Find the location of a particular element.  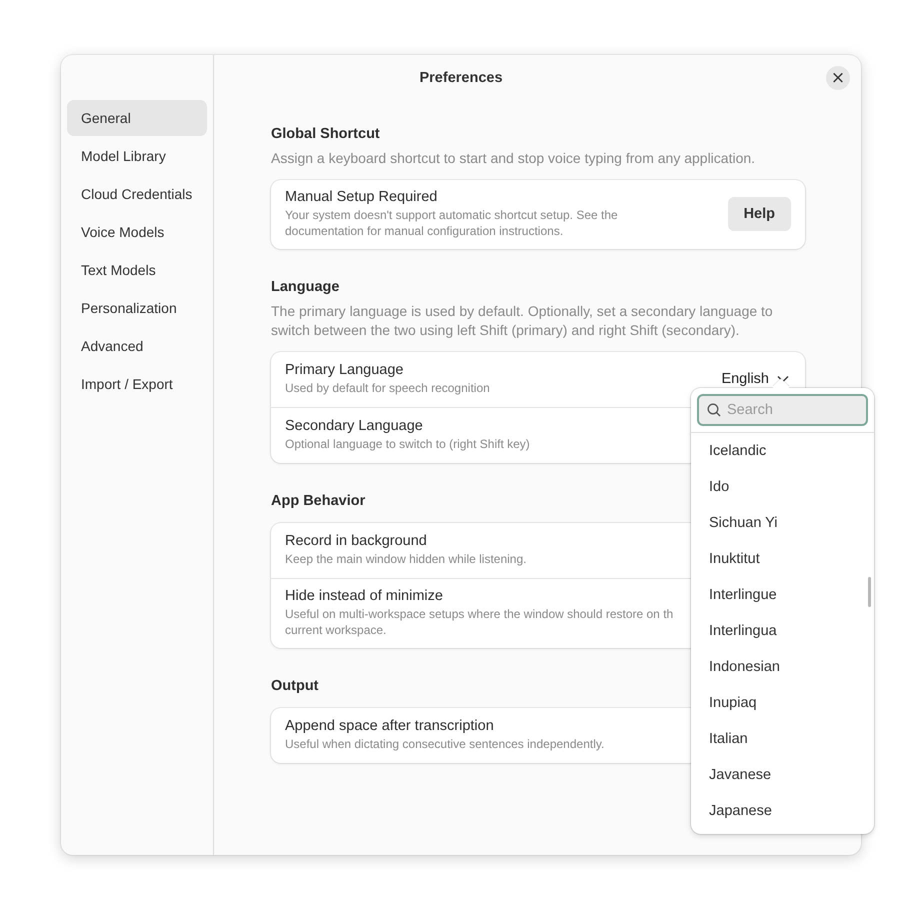

row-description: Useful when dictating consecutive sentences independently. is located at coordinates (444, 745).